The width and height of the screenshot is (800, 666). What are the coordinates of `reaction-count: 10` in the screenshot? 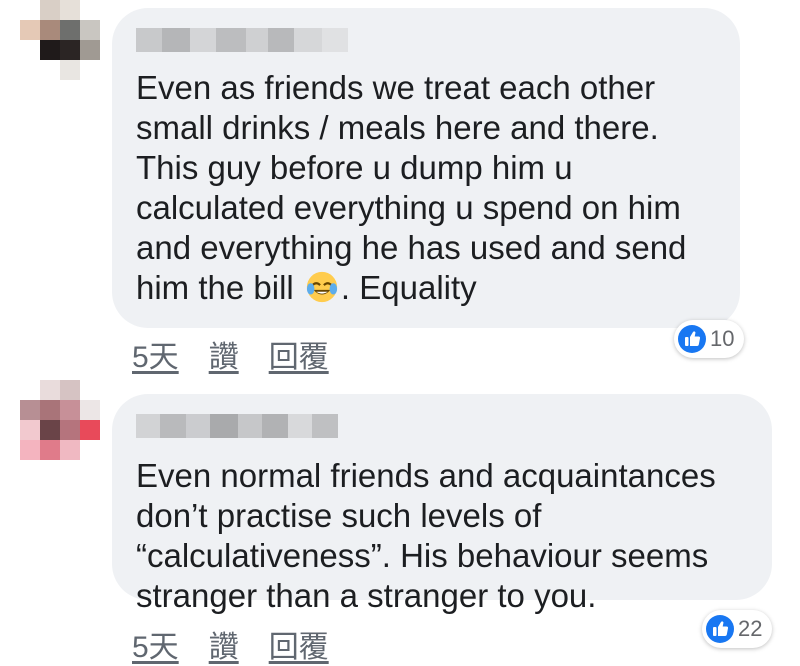 It's located at (722, 338).